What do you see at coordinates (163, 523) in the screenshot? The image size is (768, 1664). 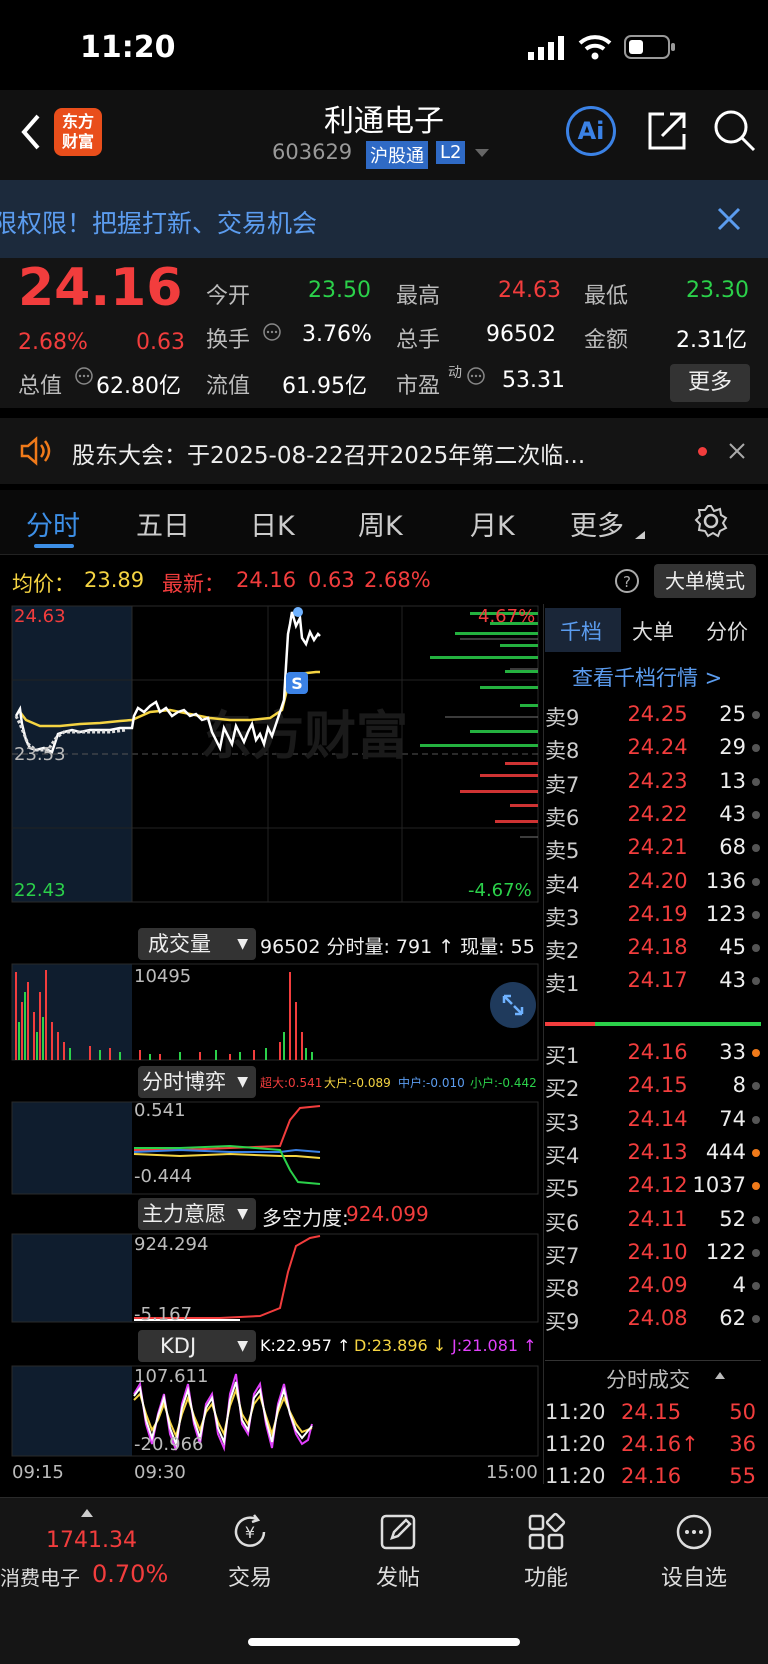 I see `tab-five-day: 五日` at bounding box center [163, 523].